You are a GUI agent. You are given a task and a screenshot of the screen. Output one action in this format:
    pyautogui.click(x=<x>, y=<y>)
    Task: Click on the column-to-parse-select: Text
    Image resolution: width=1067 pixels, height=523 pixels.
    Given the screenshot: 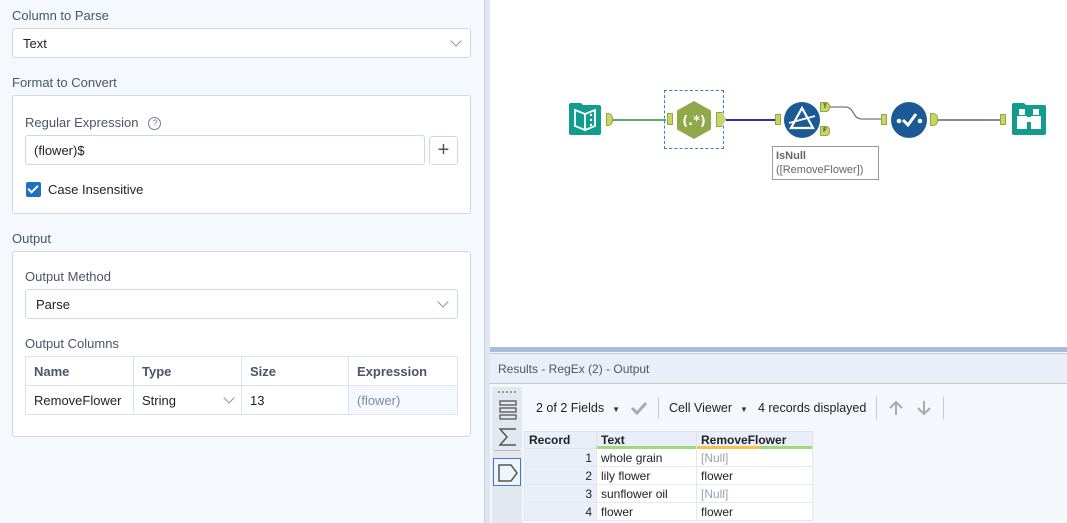 What is the action you would take?
    pyautogui.click(x=241, y=43)
    